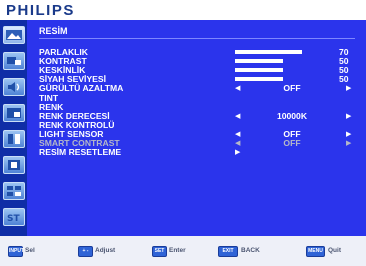  What do you see at coordinates (40, 10) in the screenshot?
I see `brand-logo: PHILIPS` at bounding box center [40, 10].